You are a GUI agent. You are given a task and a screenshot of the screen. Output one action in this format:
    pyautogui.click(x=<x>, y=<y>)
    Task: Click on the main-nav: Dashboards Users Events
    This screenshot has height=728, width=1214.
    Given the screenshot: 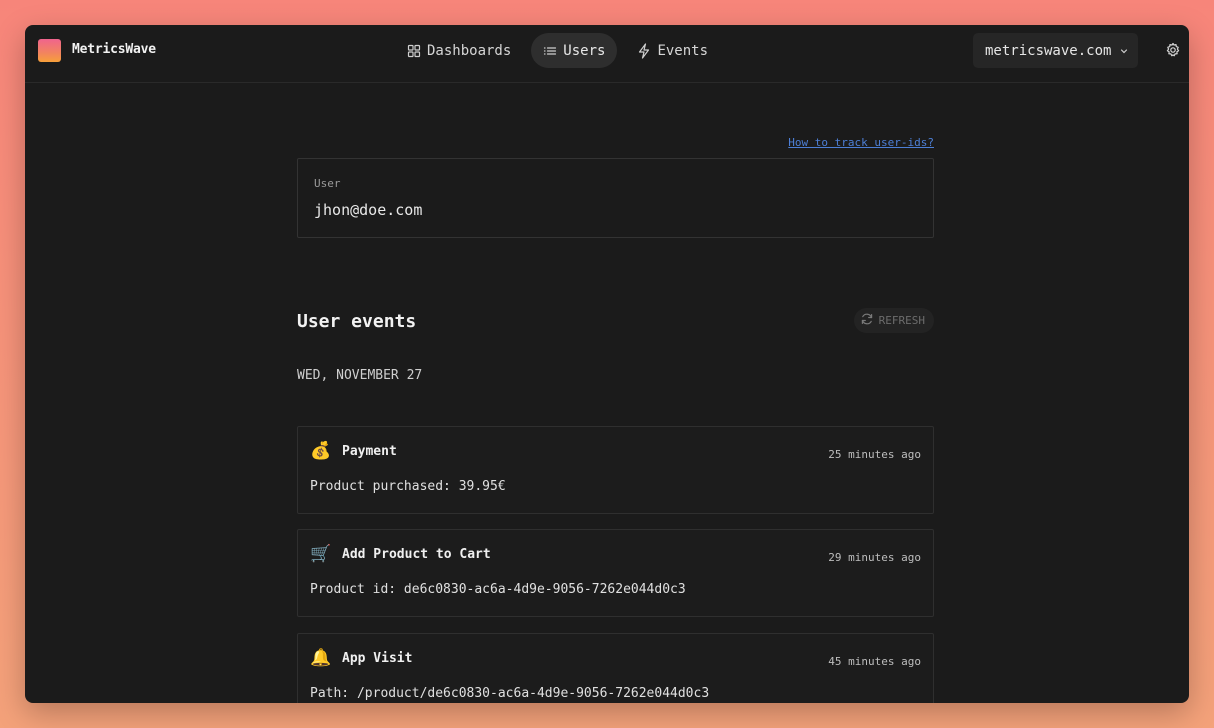 What is the action you would take?
    pyautogui.click(x=557, y=50)
    